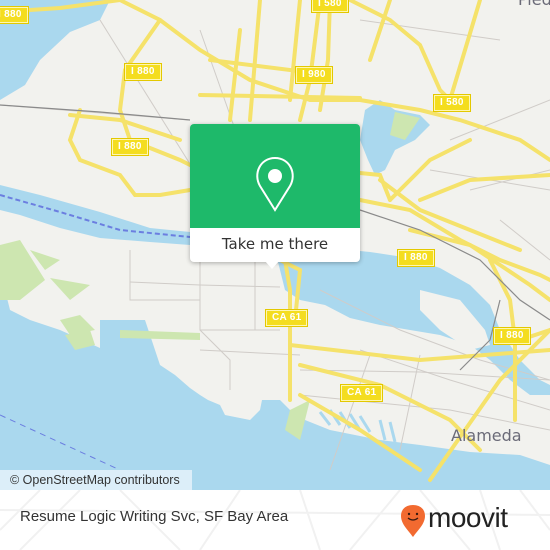 This screenshot has width=550, height=550. Describe the element at coordinates (130, 147) in the screenshot. I see `shield-i880-west: I 880` at that location.